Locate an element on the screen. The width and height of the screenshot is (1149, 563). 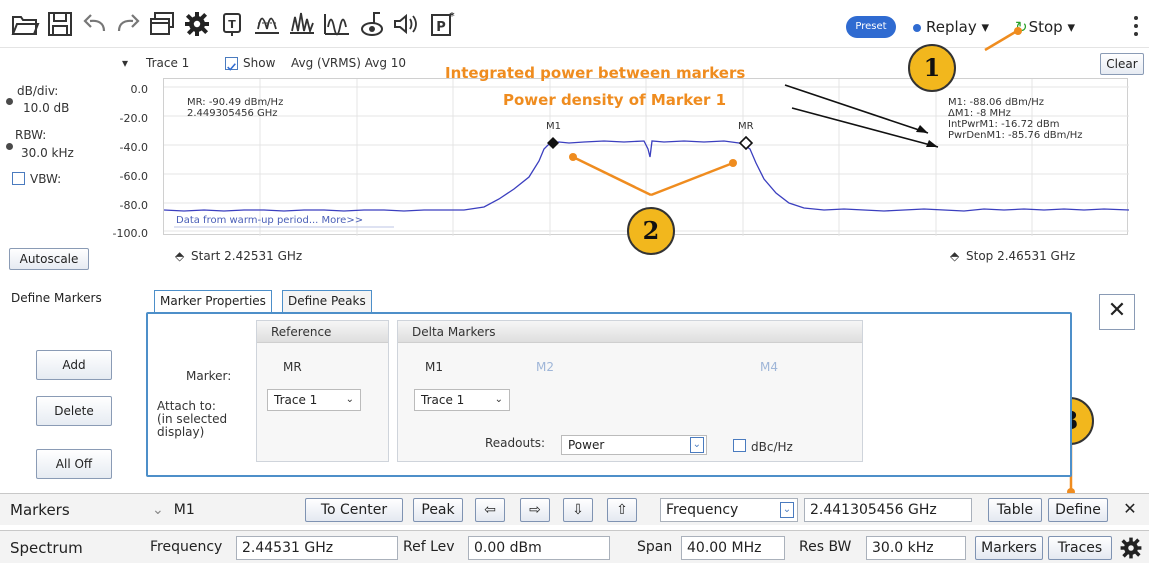
close-define-panel-button: ✕ is located at coordinates (1117, 312).